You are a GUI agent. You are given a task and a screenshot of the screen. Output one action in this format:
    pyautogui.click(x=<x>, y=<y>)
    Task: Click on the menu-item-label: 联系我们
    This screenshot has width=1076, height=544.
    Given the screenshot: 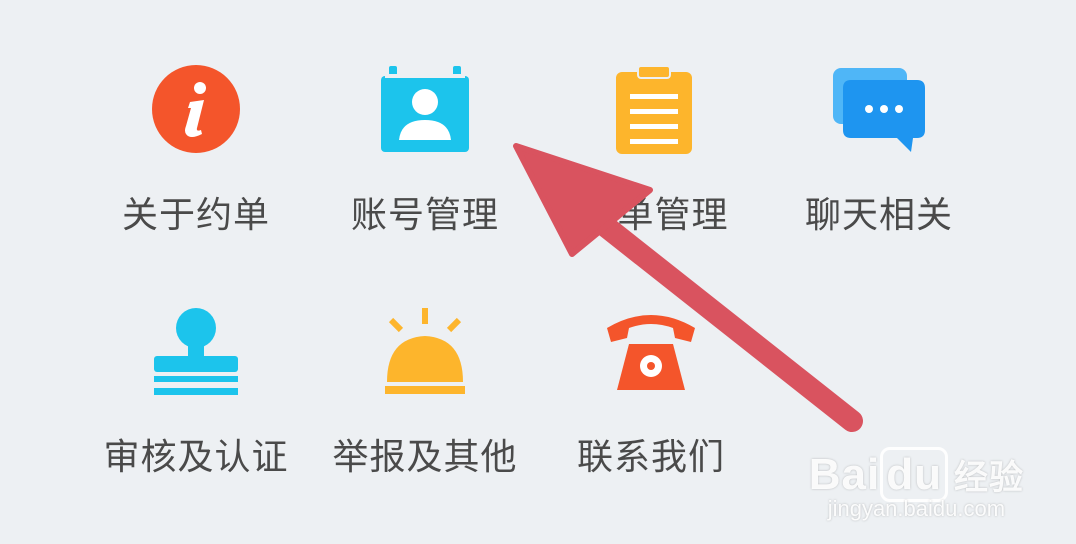 What is the action you would take?
    pyautogui.click(x=650, y=457)
    